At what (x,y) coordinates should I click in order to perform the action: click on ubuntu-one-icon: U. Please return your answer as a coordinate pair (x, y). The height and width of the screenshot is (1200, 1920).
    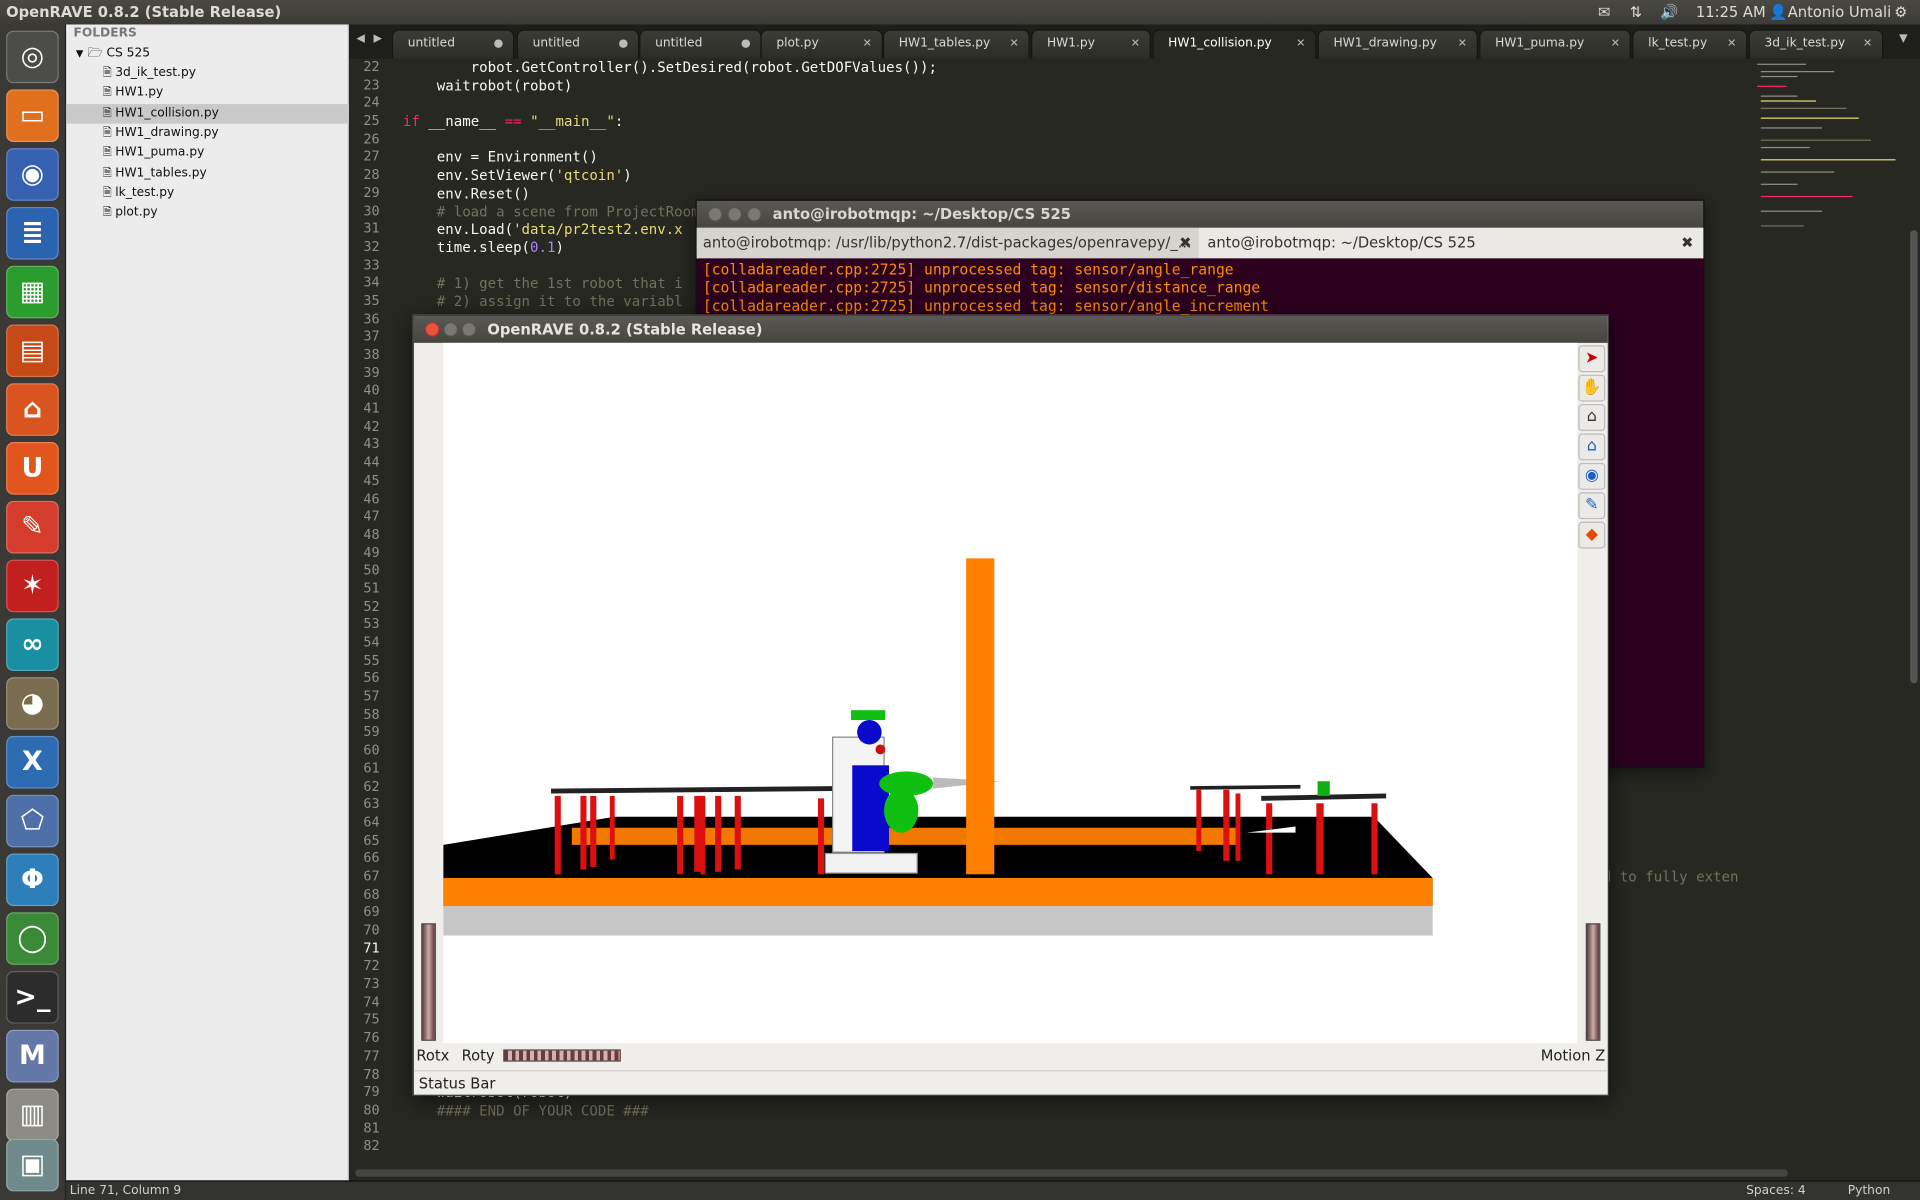
    Looking at the image, I should click on (32, 468).